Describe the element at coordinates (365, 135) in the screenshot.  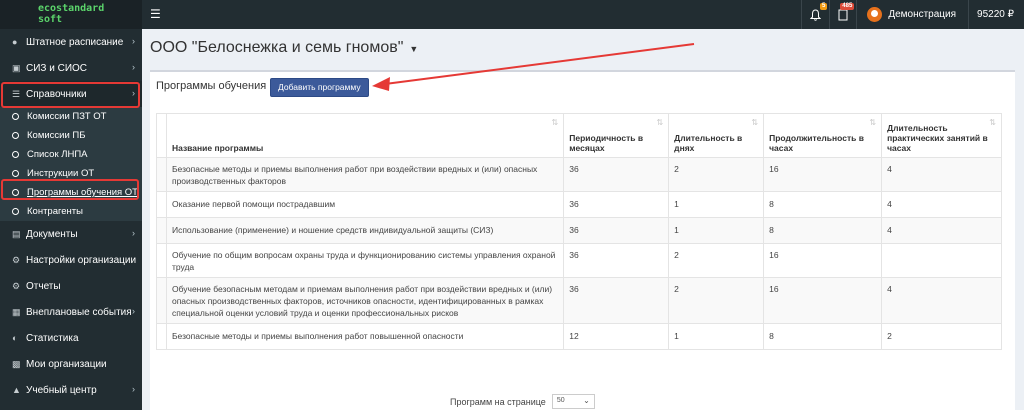
I see `column-header-name: ⇅ Название программы` at that location.